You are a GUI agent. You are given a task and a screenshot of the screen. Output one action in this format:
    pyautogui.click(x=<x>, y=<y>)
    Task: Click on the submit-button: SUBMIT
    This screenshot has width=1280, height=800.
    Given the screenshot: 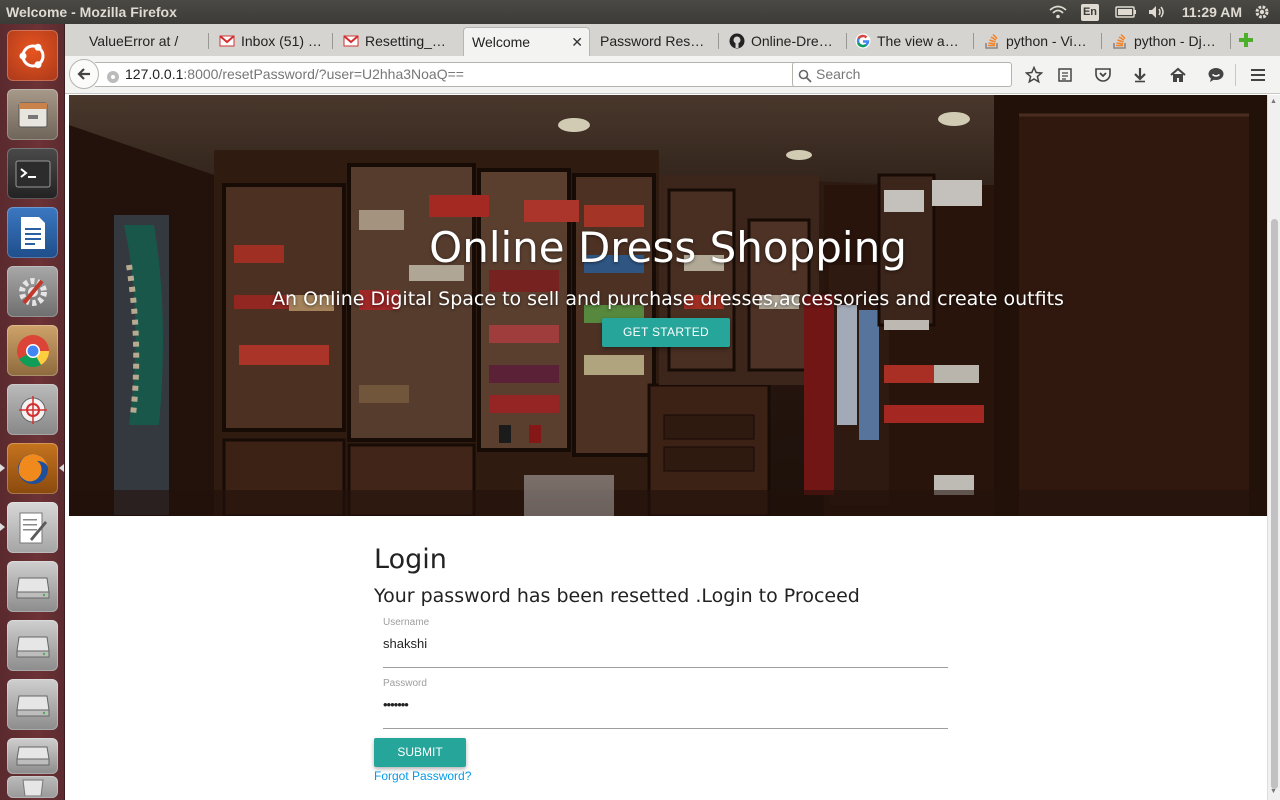 What is the action you would take?
    pyautogui.click(x=420, y=752)
    